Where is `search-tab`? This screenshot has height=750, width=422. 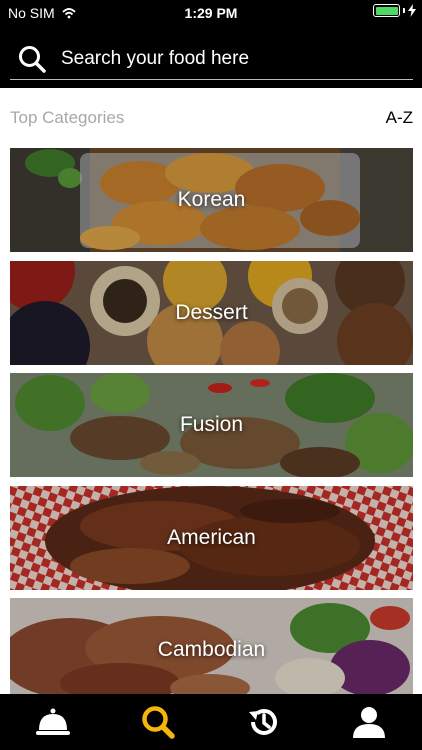
search-tab is located at coordinates (158, 722).